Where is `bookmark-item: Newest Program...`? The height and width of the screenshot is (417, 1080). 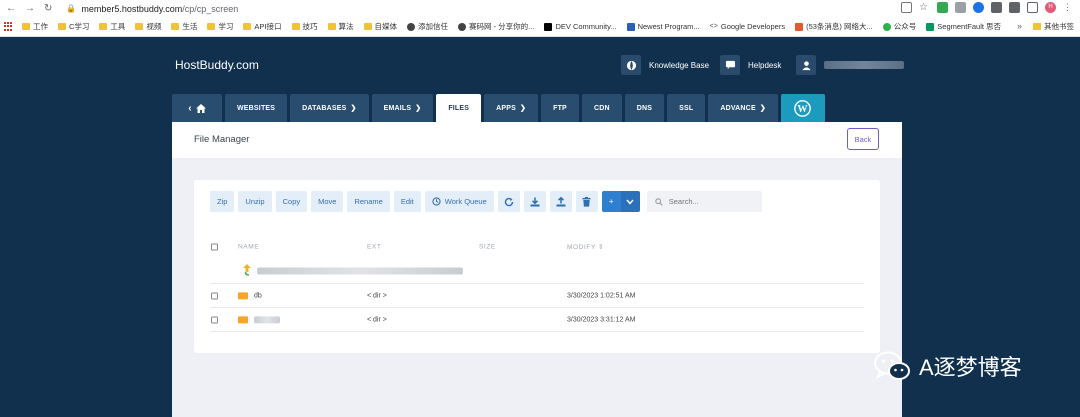
bookmark-item: Newest Program... is located at coordinates (663, 26).